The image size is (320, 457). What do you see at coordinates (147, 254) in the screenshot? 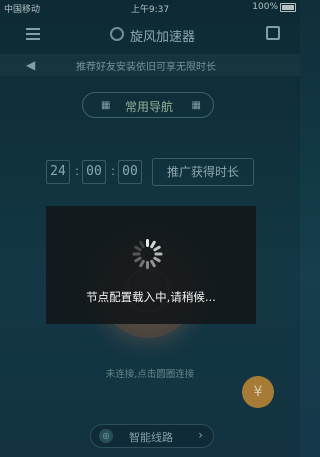
I see `spinner-icon` at bounding box center [147, 254].